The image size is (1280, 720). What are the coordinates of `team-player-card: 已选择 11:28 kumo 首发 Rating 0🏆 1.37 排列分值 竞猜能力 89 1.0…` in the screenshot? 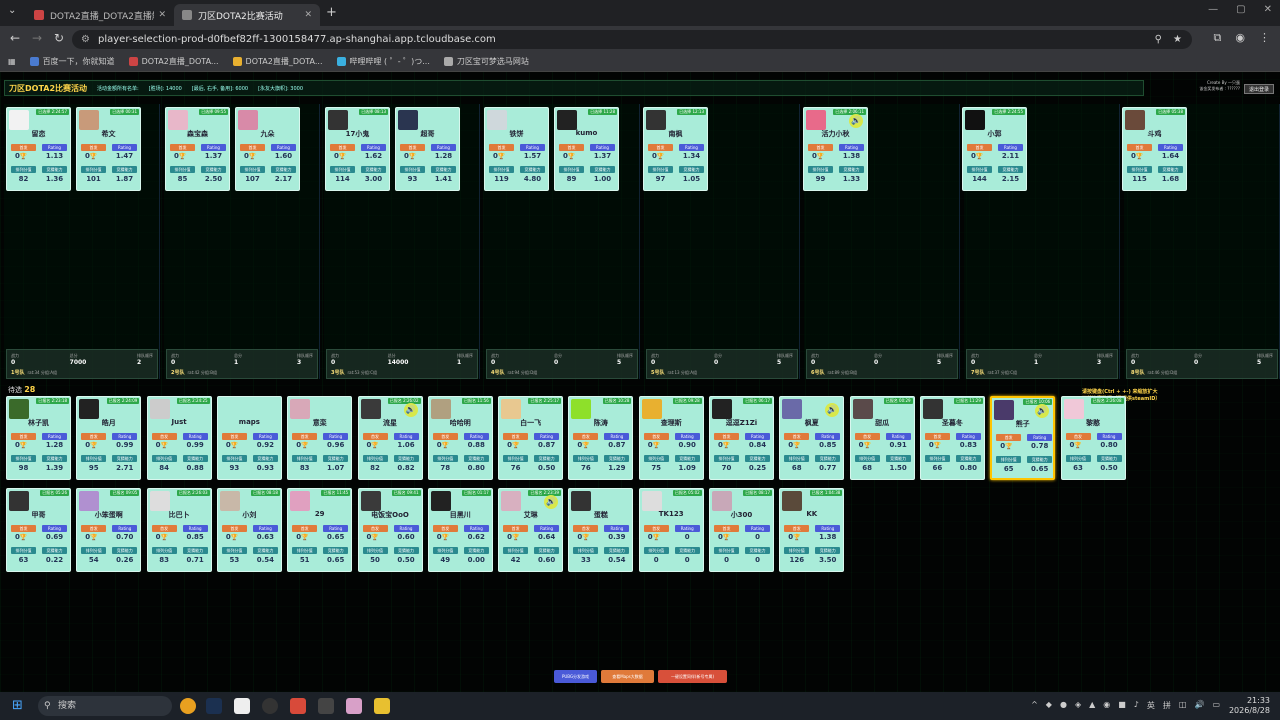 It's located at (586, 149).